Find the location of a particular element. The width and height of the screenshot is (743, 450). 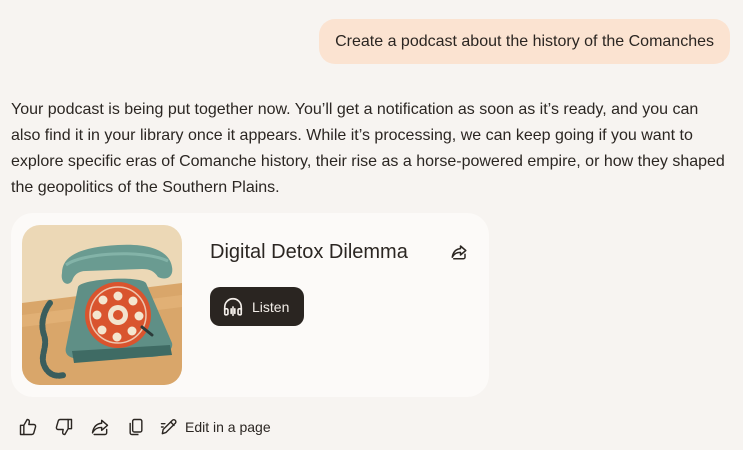

thumbs-down-button is located at coordinates (64, 427).